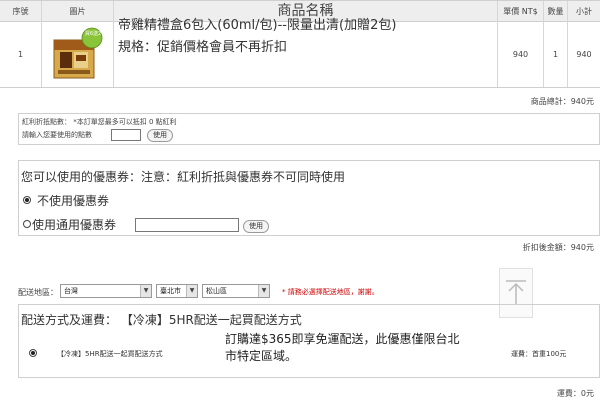 Image resolution: width=600 pixels, height=400 pixels. Describe the element at coordinates (562, 101) in the screenshot. I see `cart-total: 商品總計：940元` at that location.